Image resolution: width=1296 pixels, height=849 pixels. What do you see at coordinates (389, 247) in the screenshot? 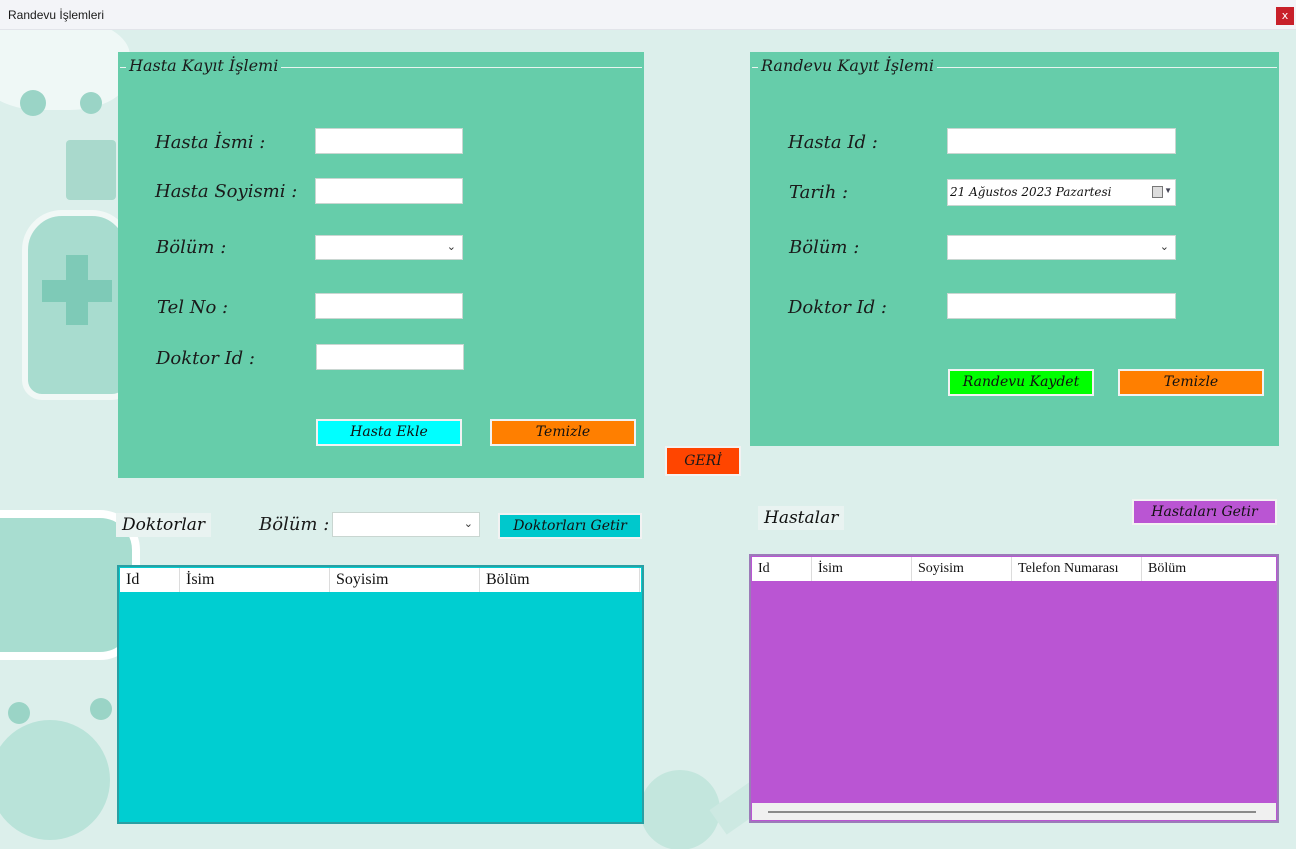
I see `hasta-bolum-select: ⌄` at bounding box center [389, 247].